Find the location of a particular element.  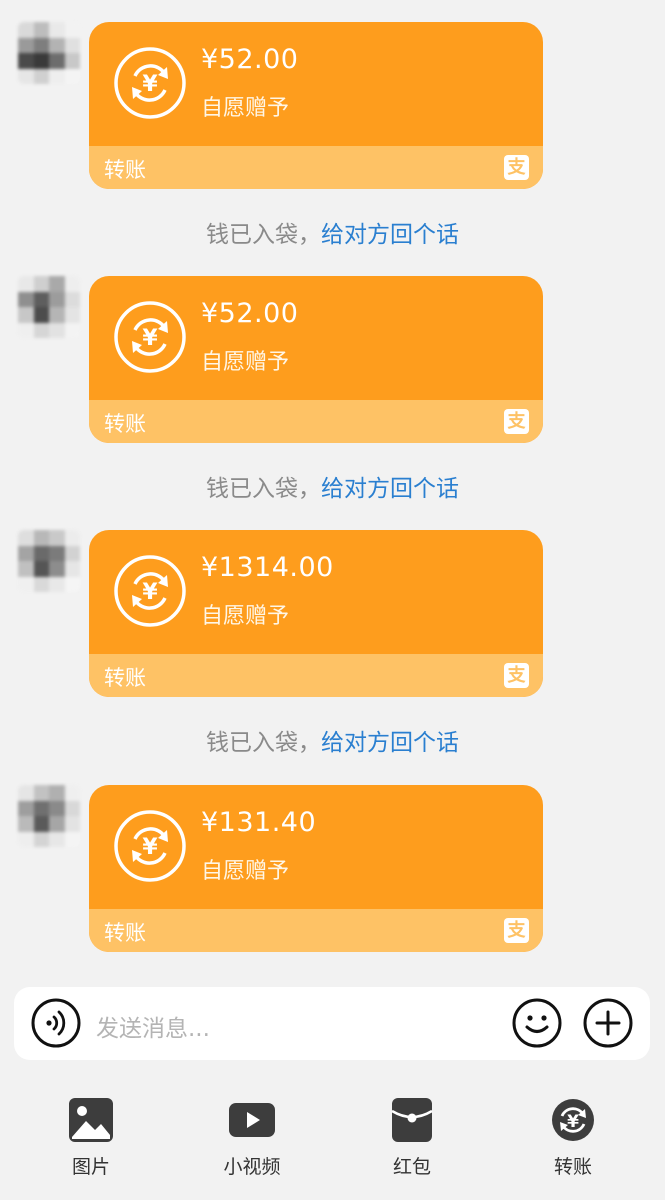

transfer-message: ¥ ¥1314.00 自愿赠予 转账 支 is located at coordinates (332, 615).